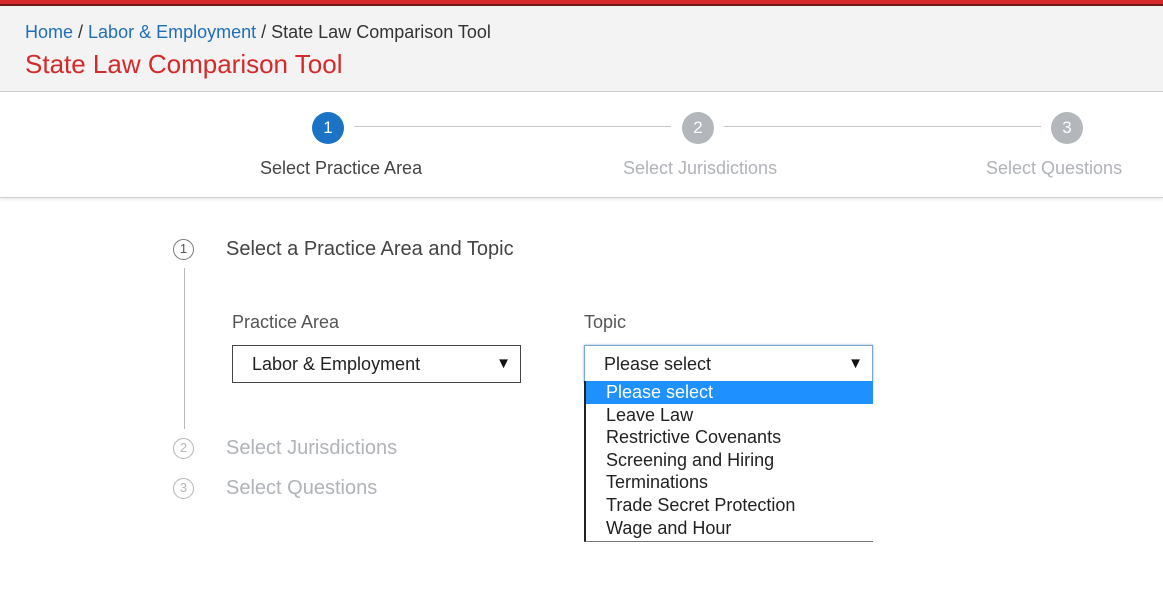 This screenshot has height=608, width=1163. I want to click on step-2-label: Select Jurisdictions, so click(700, 168).